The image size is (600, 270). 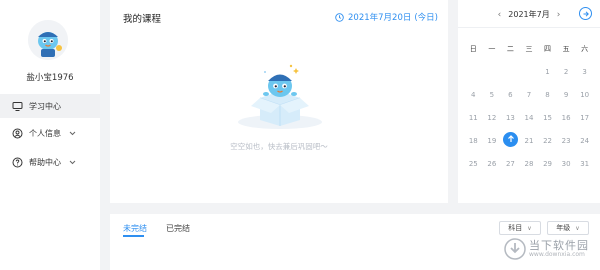 What do you see at coordinates (492, 48) in the screenshot?
I see `weekday-label: 一` at bounding box center [492, 48].